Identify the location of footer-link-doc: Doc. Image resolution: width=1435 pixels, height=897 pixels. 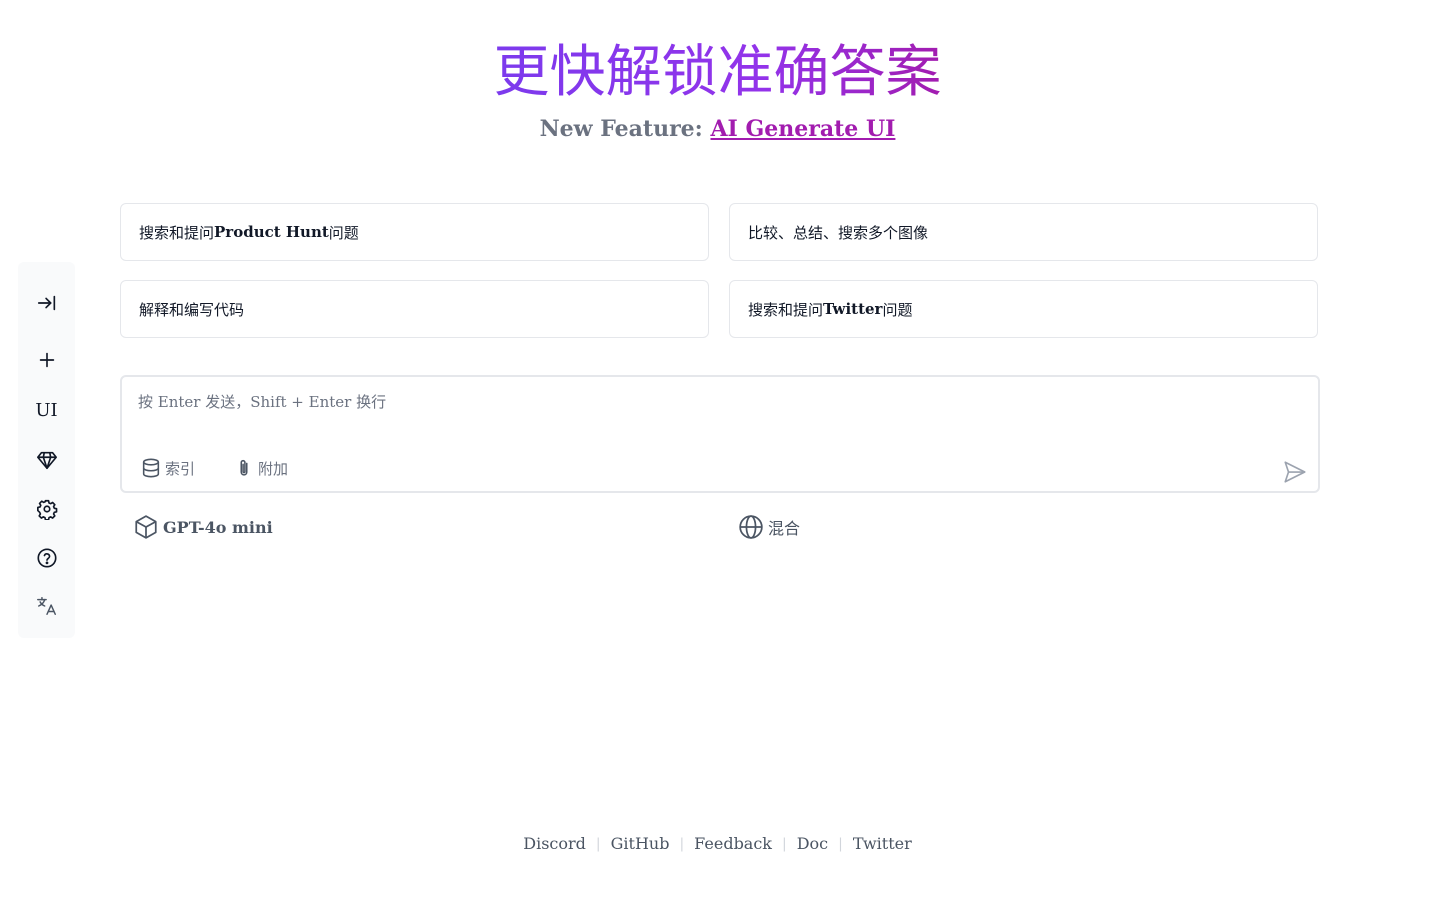
(812, 843).